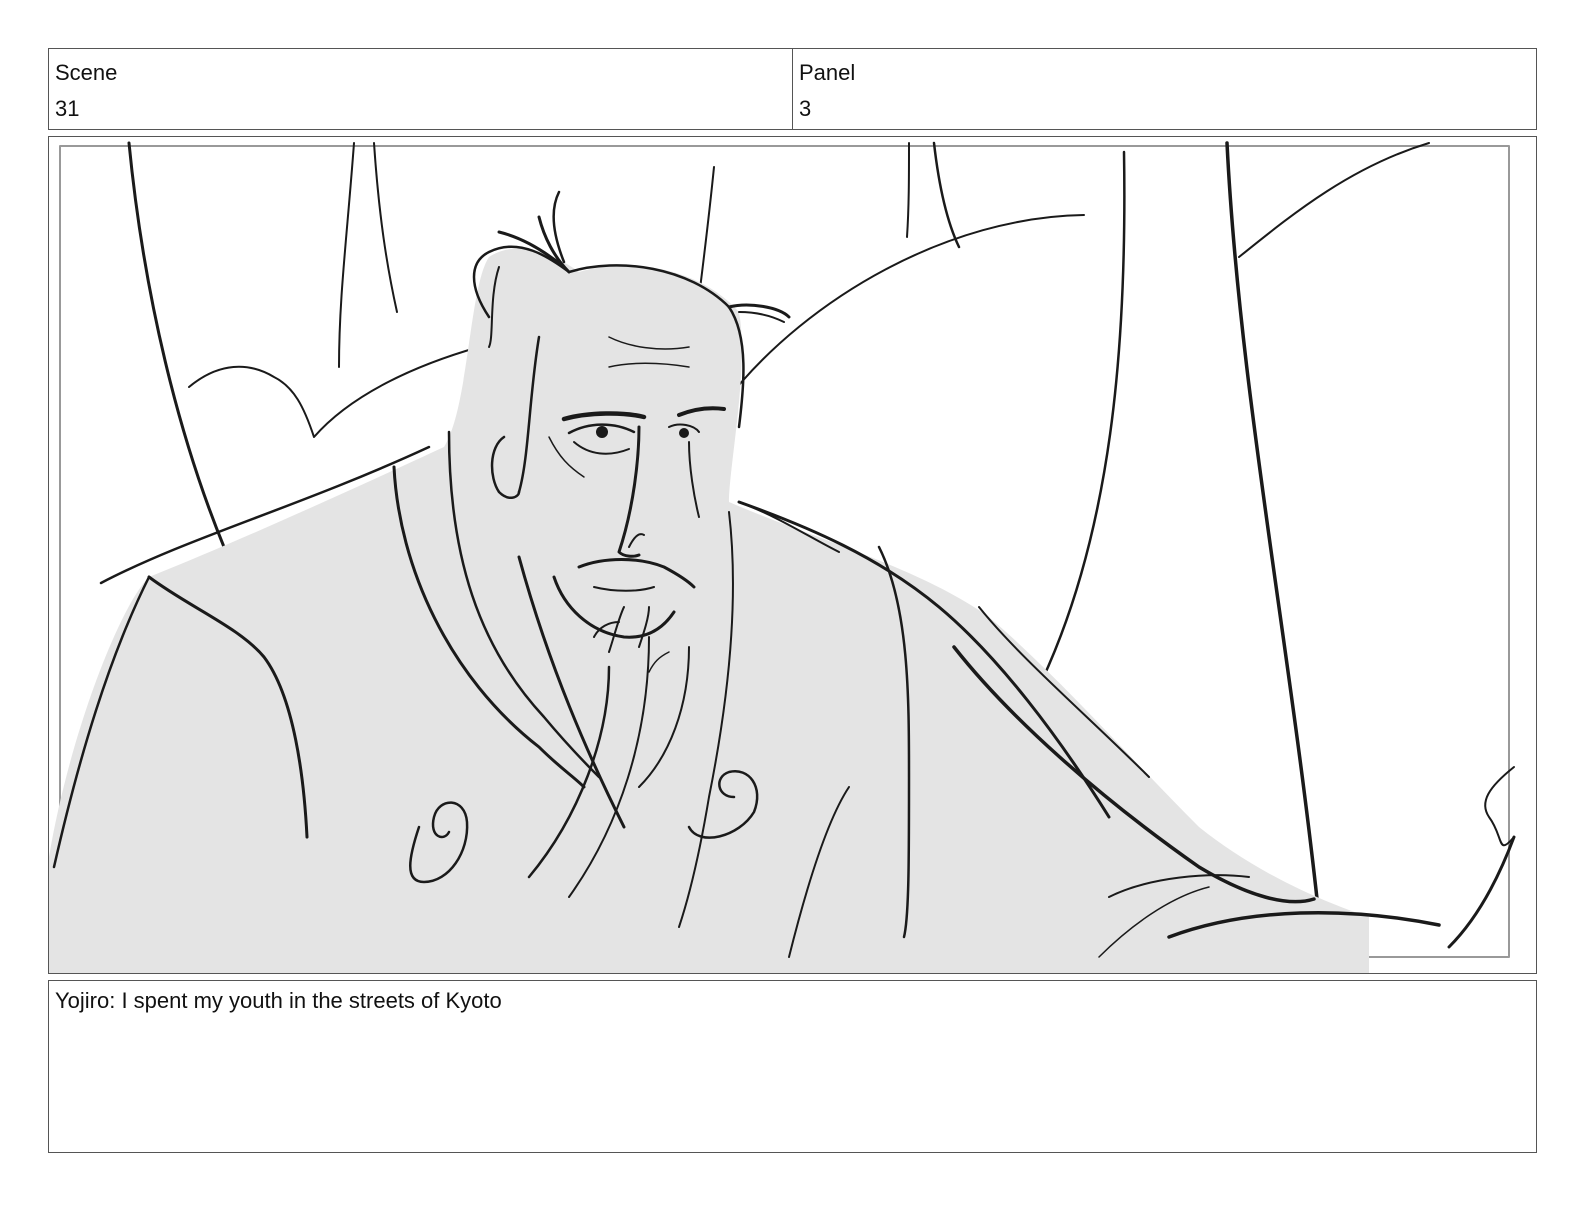  I want to click on panel-number: 3, so click(805, 108).